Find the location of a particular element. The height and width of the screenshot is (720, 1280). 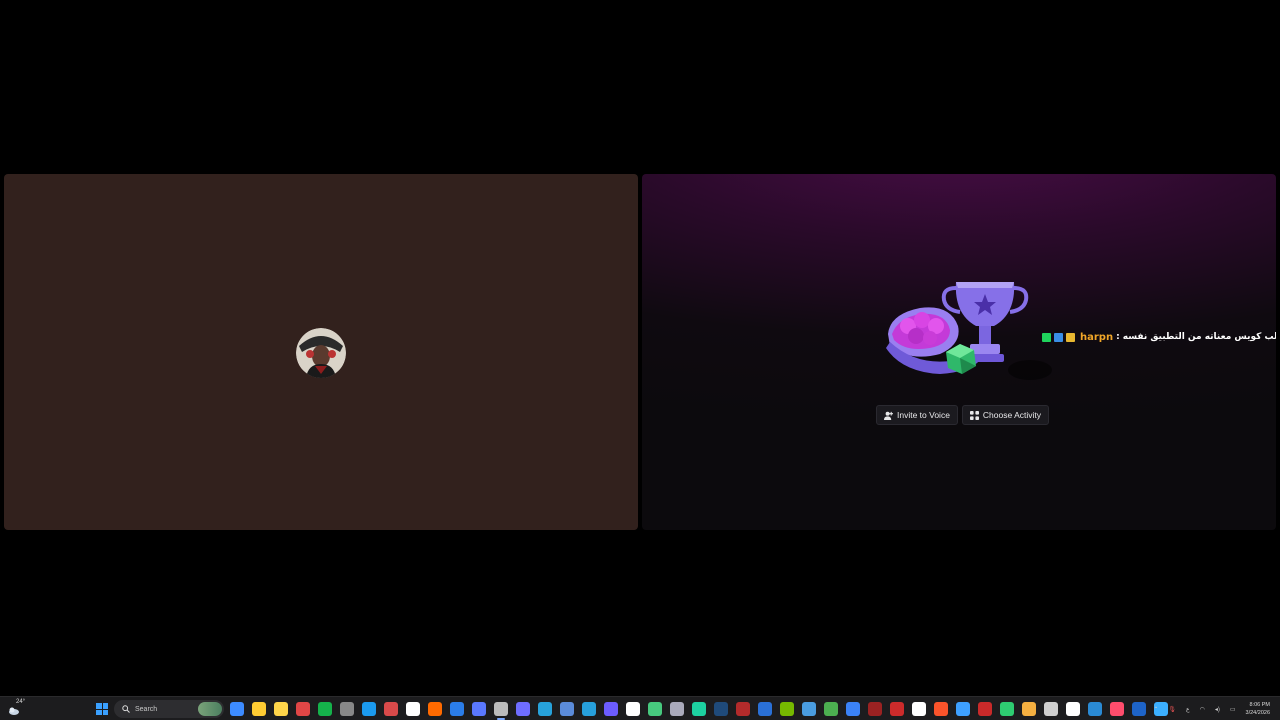

choose-activity-button: Choose Activity is located at coordinates (1005, 415).